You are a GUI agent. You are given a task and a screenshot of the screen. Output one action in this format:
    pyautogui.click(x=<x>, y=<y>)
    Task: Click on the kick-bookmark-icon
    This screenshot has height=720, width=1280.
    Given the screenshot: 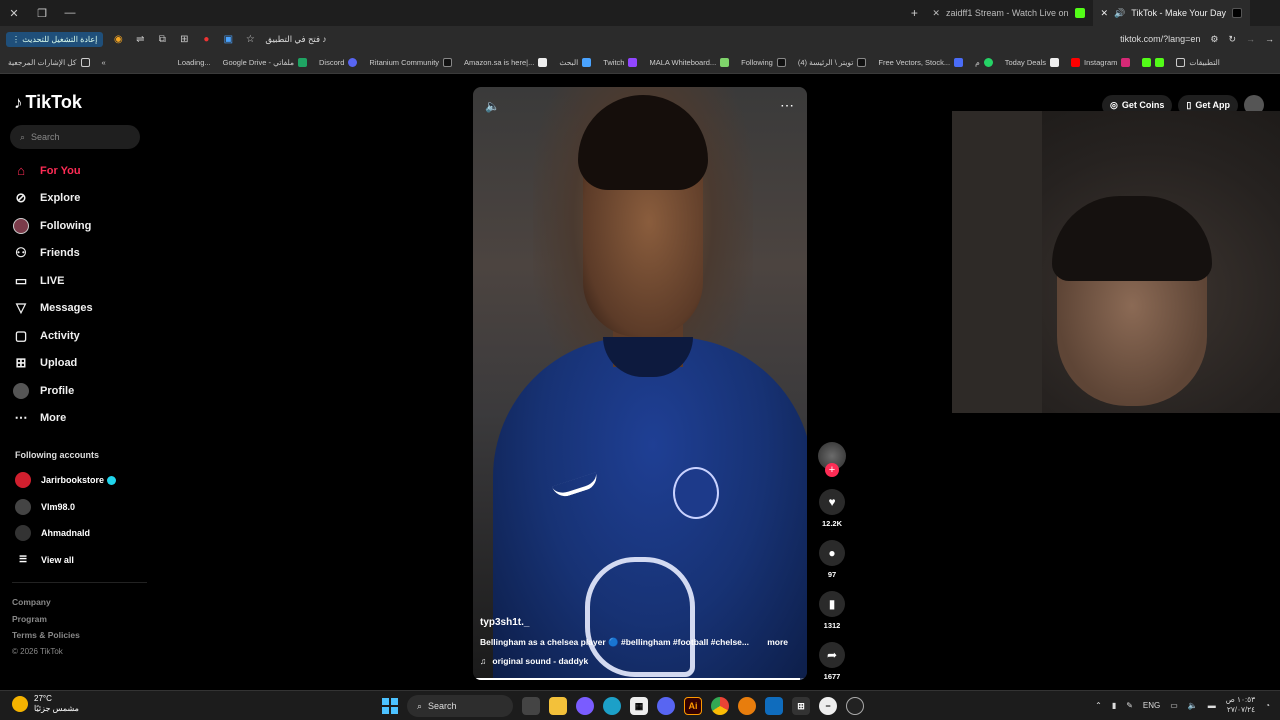 What is the action you would take?
    pyautogui.click(x=1153, y=62)
    